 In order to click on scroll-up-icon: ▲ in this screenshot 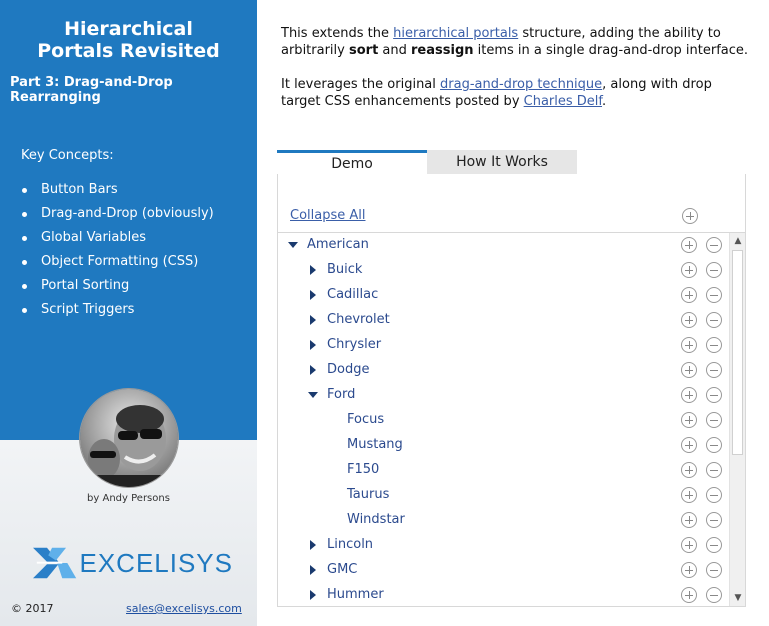, I will do `click(738, 241)`.